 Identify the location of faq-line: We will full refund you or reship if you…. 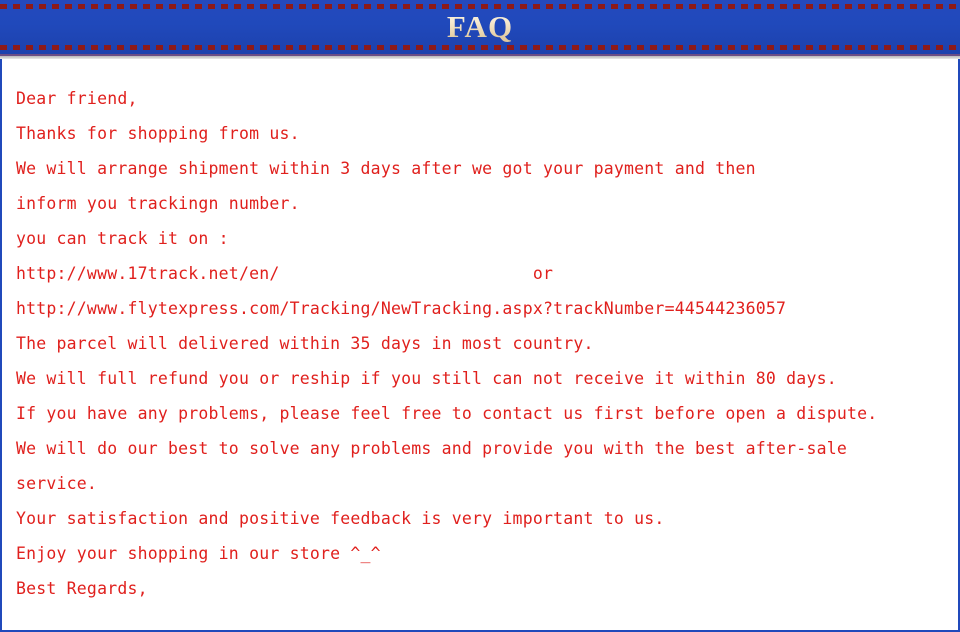
(426, 378).